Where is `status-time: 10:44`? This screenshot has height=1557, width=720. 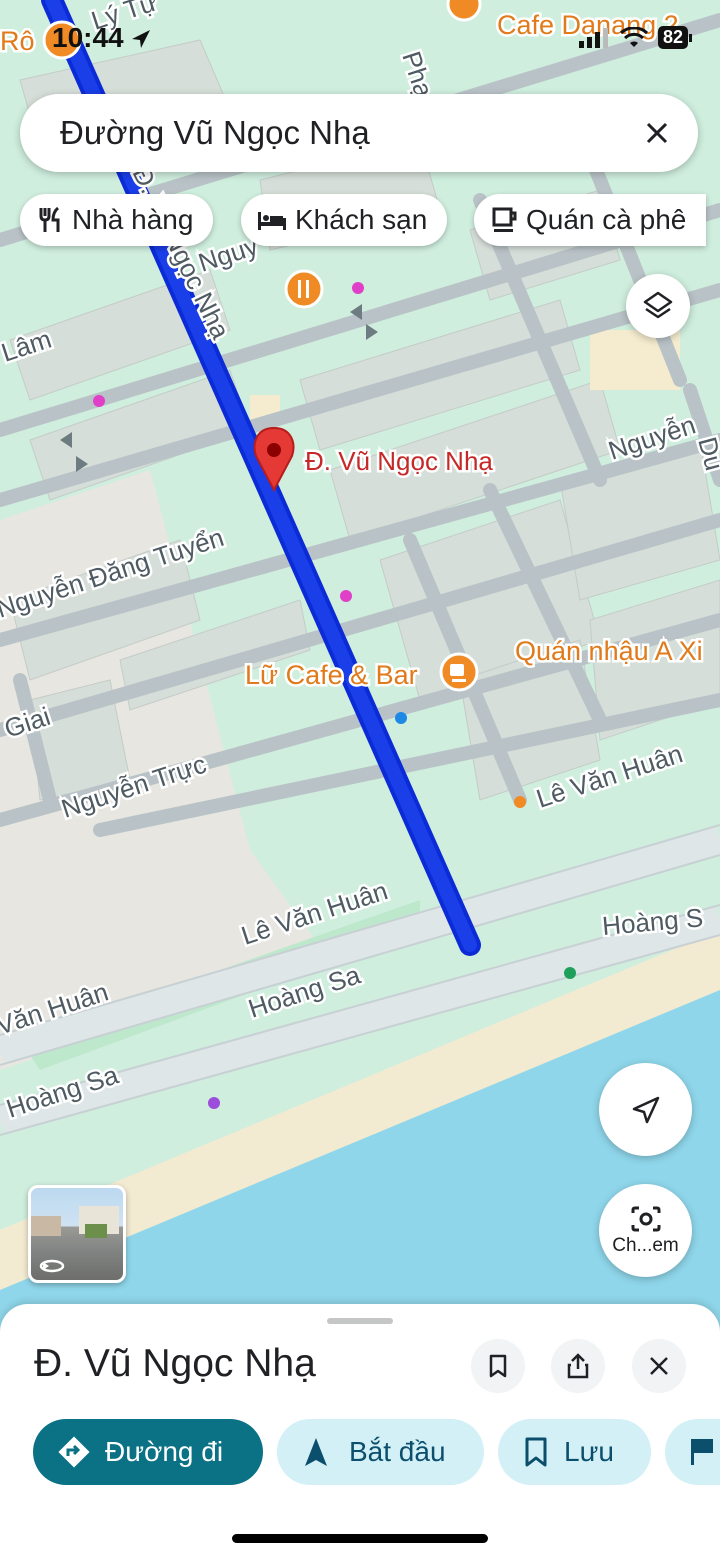 status-time: 10:44 is located at coordinates (101, 39).